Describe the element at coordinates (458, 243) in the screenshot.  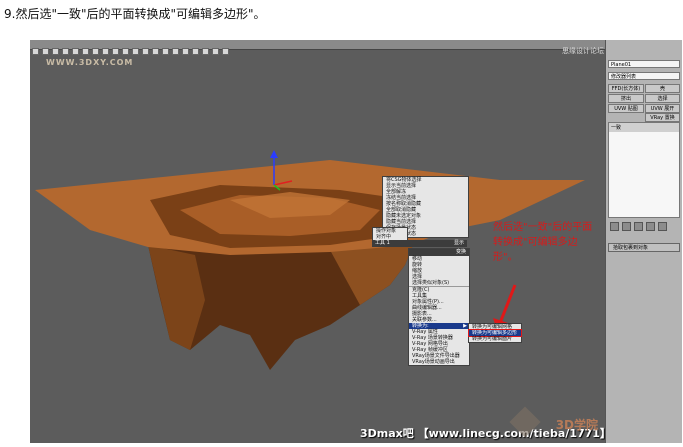
I see `quad-header-right: 显示` at that location.